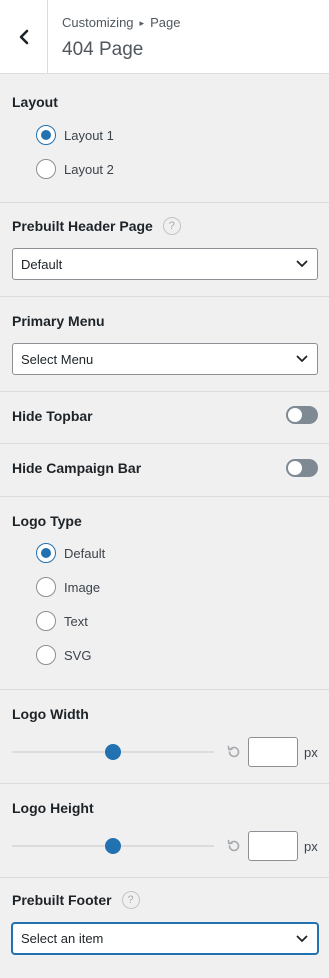  I want to click on select-value: Select Menu, so click(57, 359).